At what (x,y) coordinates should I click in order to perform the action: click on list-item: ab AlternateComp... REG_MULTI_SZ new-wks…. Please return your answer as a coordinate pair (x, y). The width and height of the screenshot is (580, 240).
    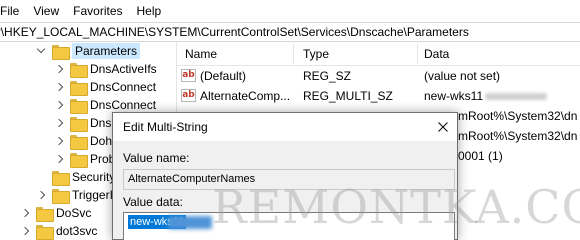
    Looking at the image, I should click on (378, 96).